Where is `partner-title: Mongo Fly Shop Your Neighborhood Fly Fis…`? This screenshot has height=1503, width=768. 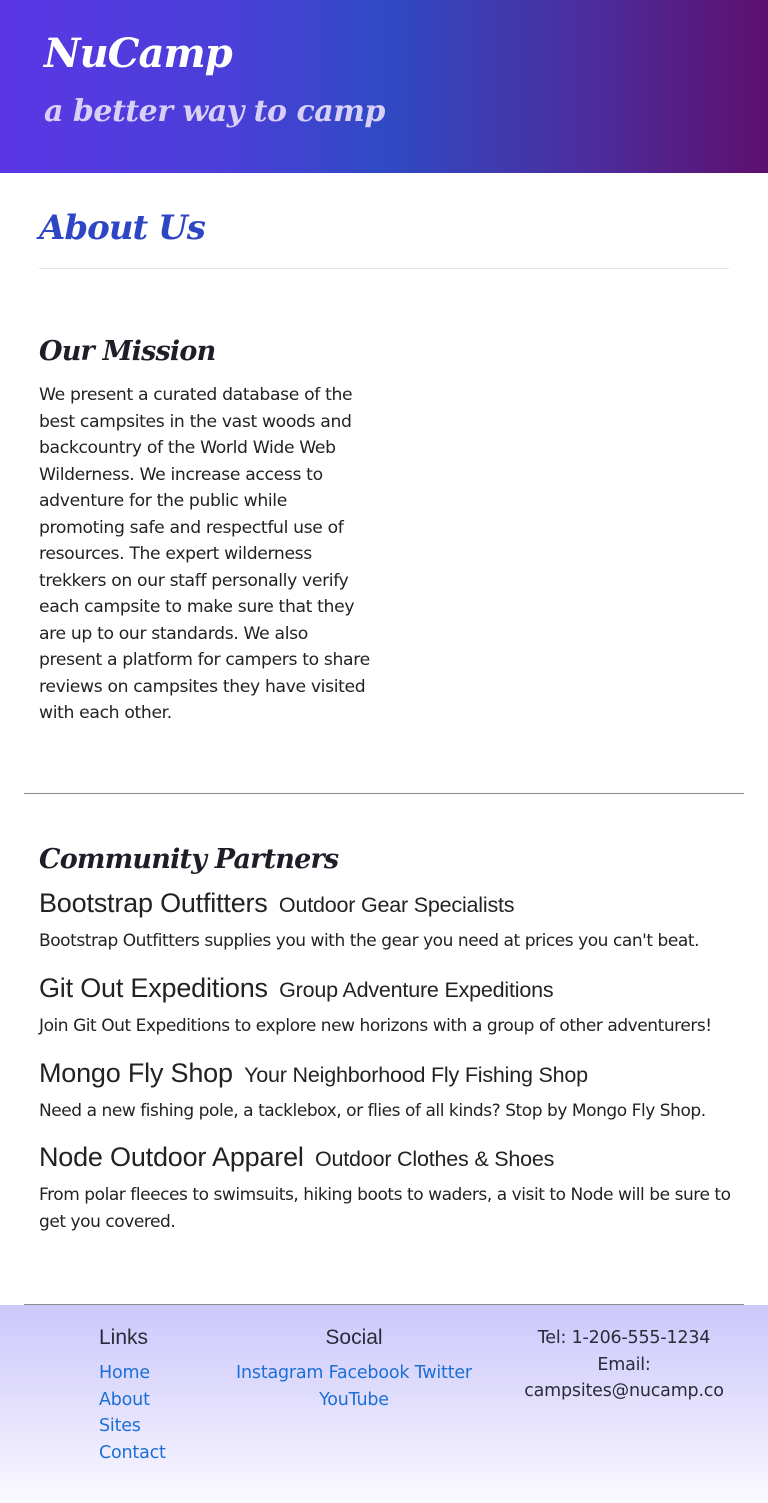 partner-title: Mongo Fly Shop Your Neighborhood Fly Fis… is located at coordinates (389, 1073).